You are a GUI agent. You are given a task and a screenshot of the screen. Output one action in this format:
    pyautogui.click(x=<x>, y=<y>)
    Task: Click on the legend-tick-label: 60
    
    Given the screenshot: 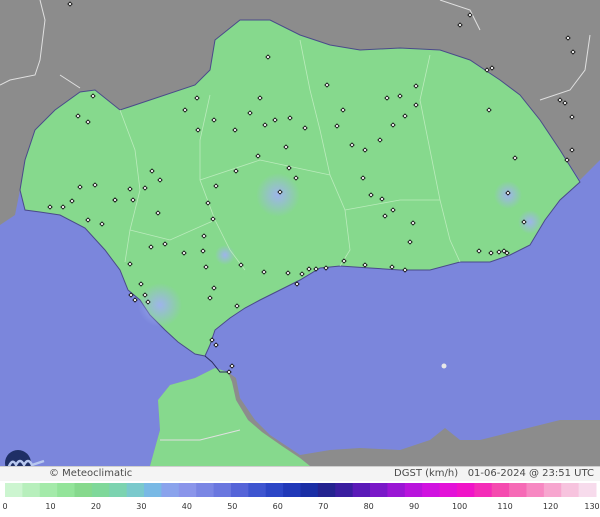 What is the action you would take?
    pyautogui.click(x=278, y=506)
    